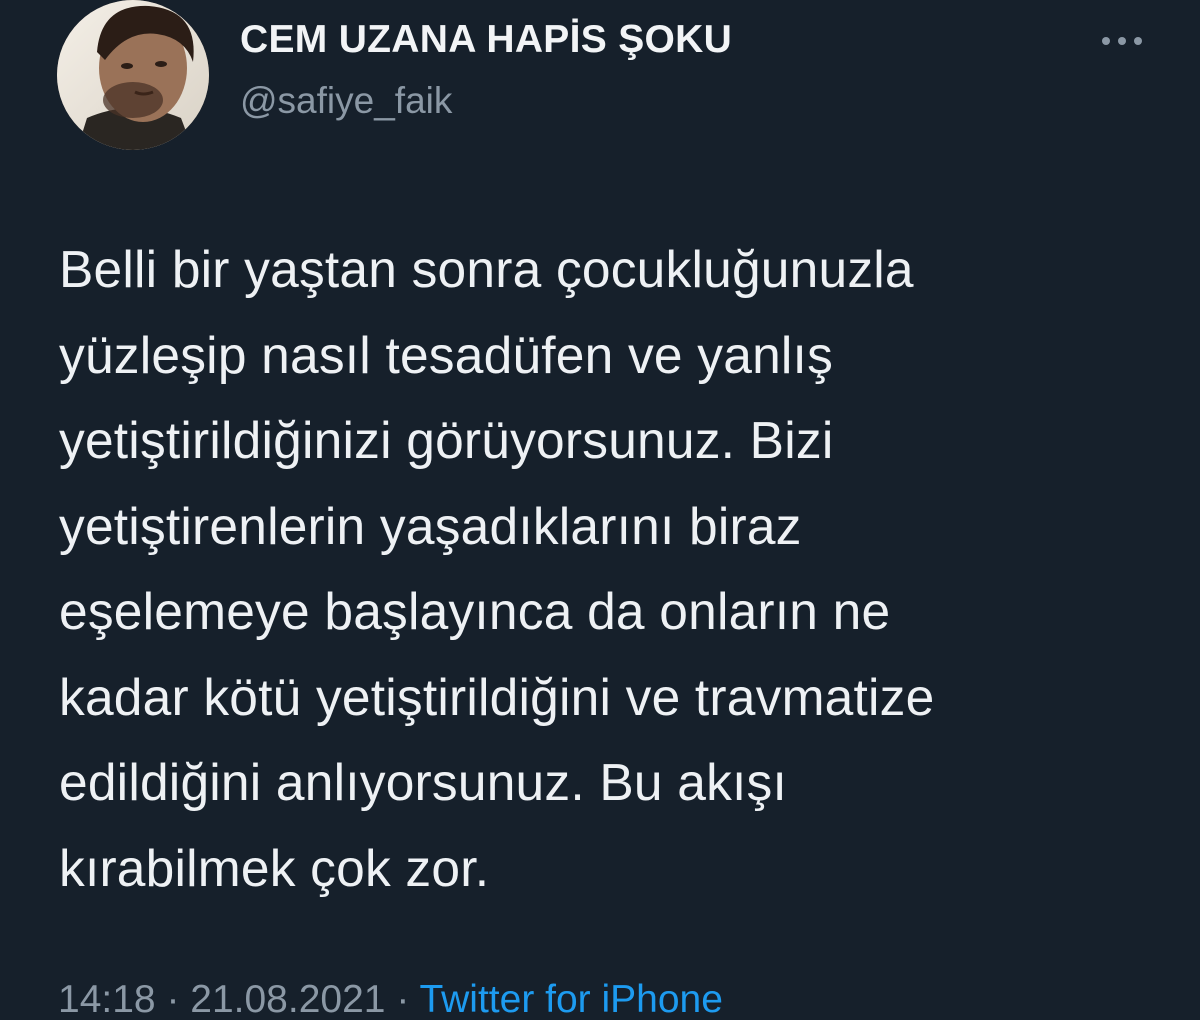 Image resolution: width=1200 pixels, height=1020 pixels. I want to click on more-options-icon, so click(1122, 41).